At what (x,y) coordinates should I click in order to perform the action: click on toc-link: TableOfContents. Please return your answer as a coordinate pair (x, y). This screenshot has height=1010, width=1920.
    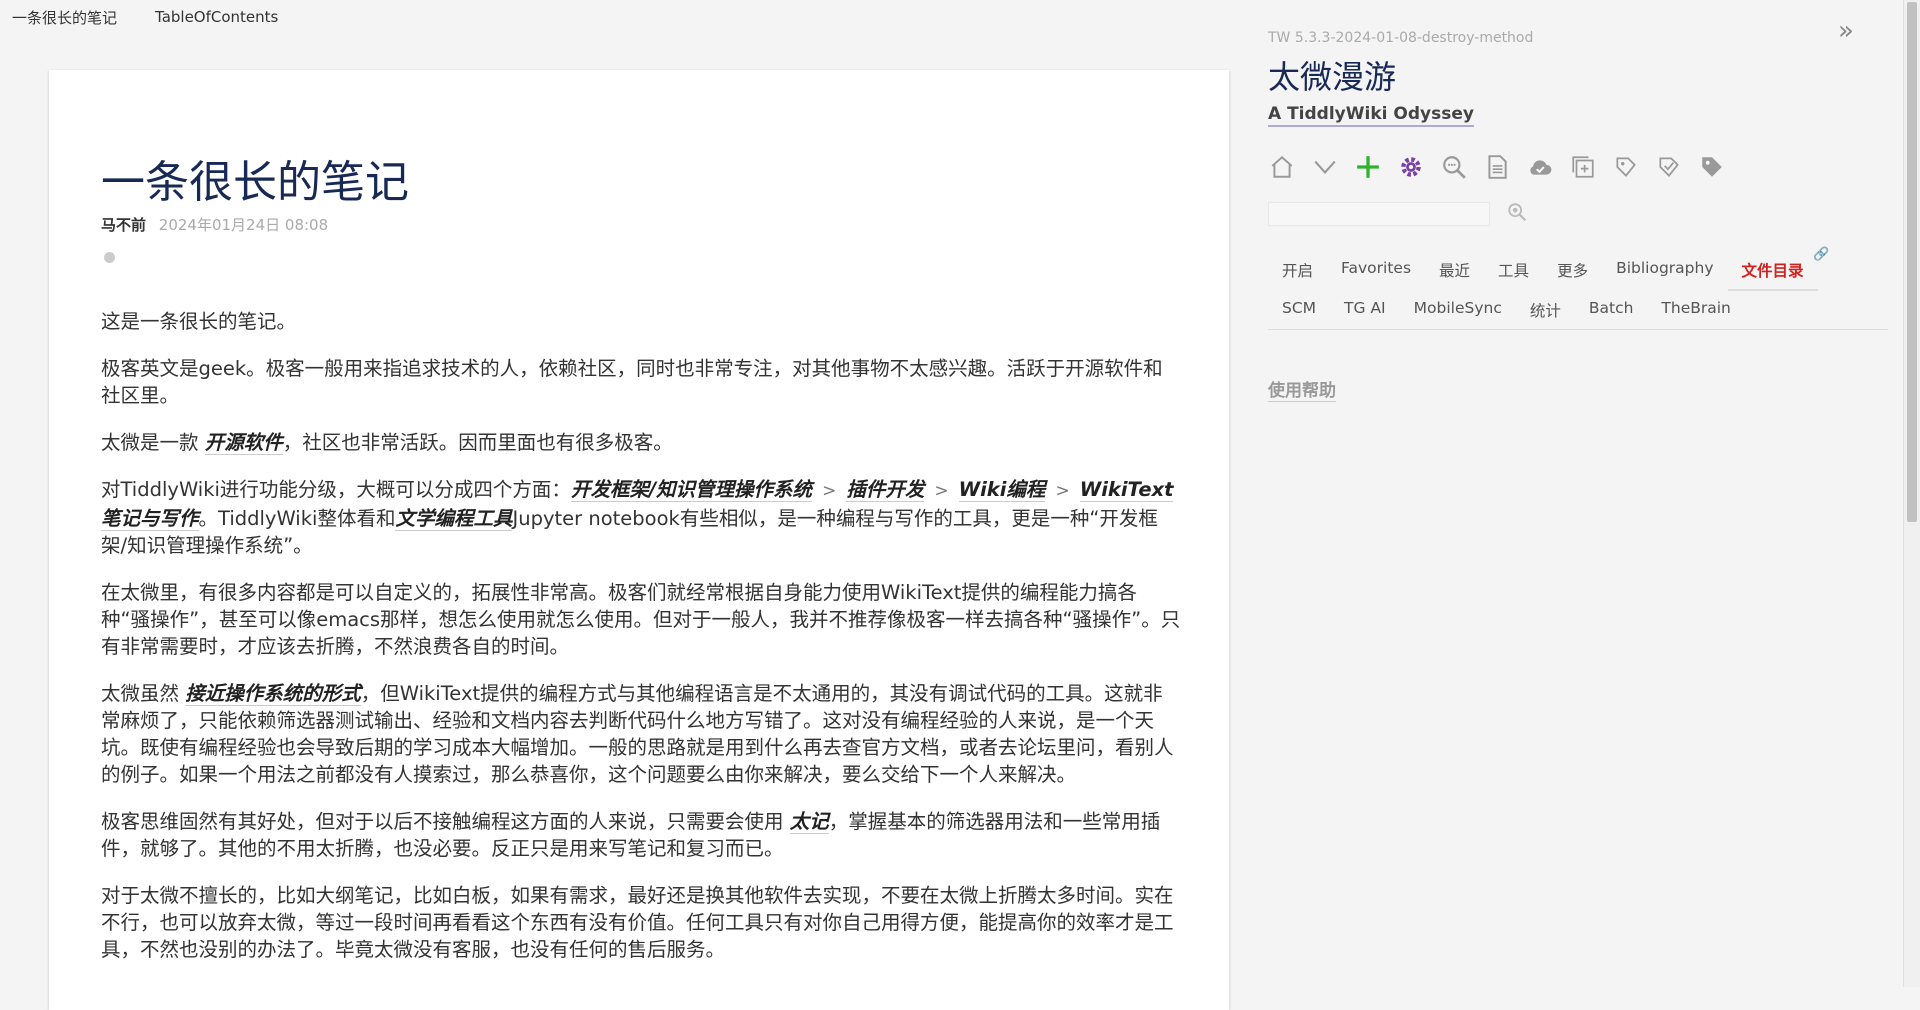
    Looking at the image, I should click on (216, 17).